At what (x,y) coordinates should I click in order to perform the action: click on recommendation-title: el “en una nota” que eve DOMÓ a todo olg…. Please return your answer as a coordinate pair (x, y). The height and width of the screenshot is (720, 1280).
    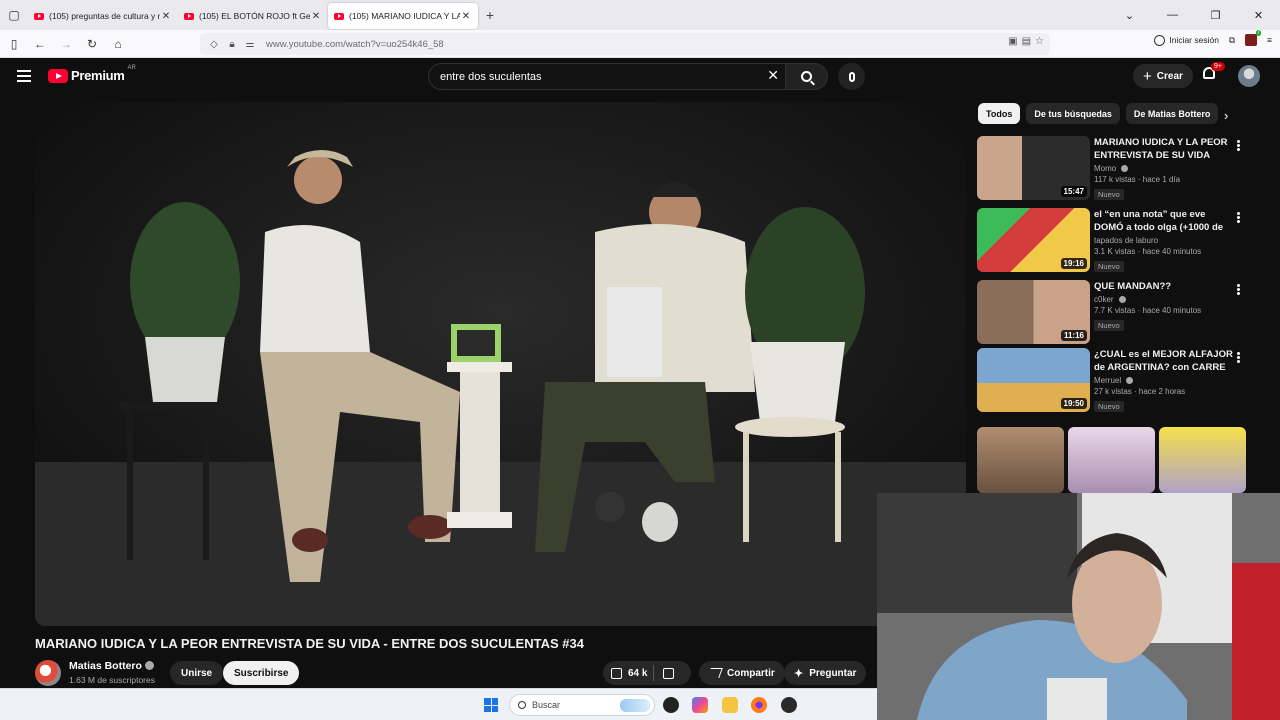
    Looking at the image, I should click on (1164, 221).